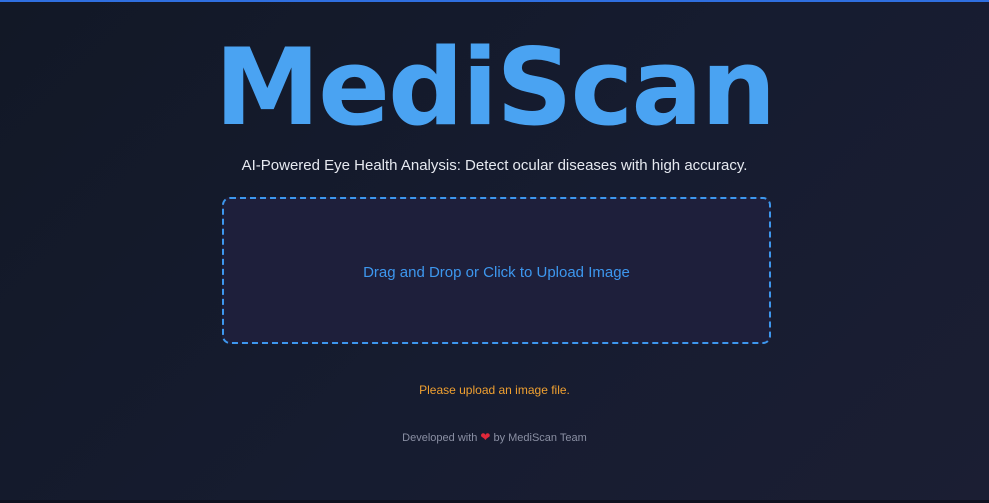  I want to click on status-message: Please upload an image file., so click(494, 390).